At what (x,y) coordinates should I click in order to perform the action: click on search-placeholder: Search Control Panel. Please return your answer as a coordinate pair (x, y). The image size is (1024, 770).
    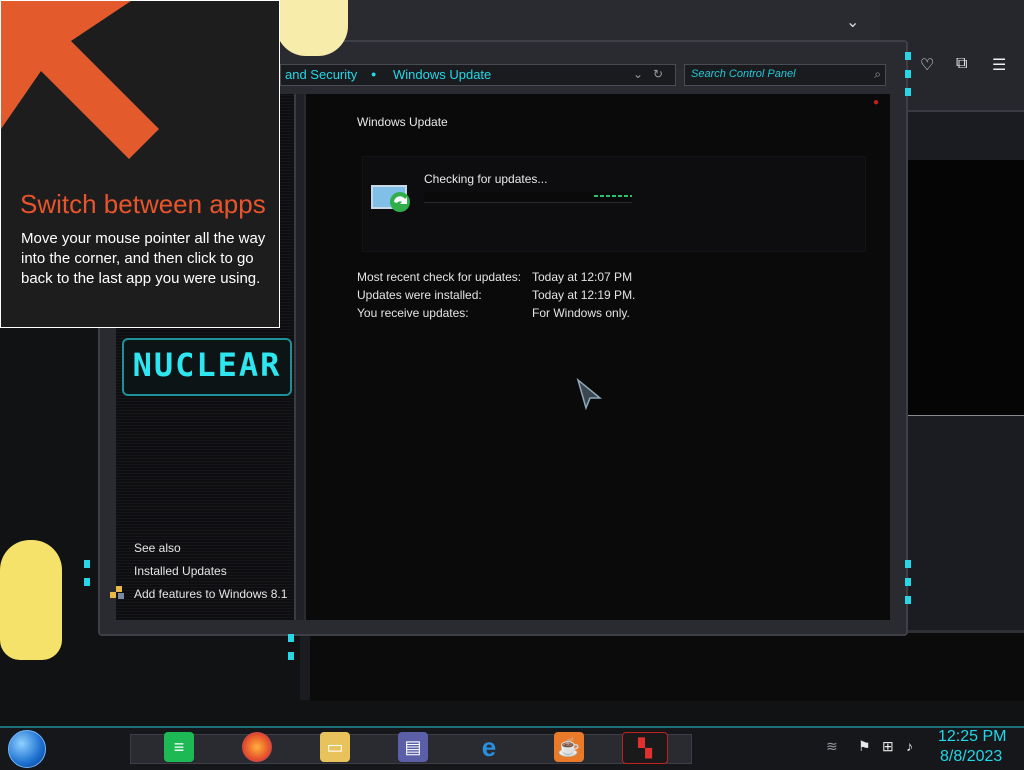
    Looking at the image, I should click on (743, 74).